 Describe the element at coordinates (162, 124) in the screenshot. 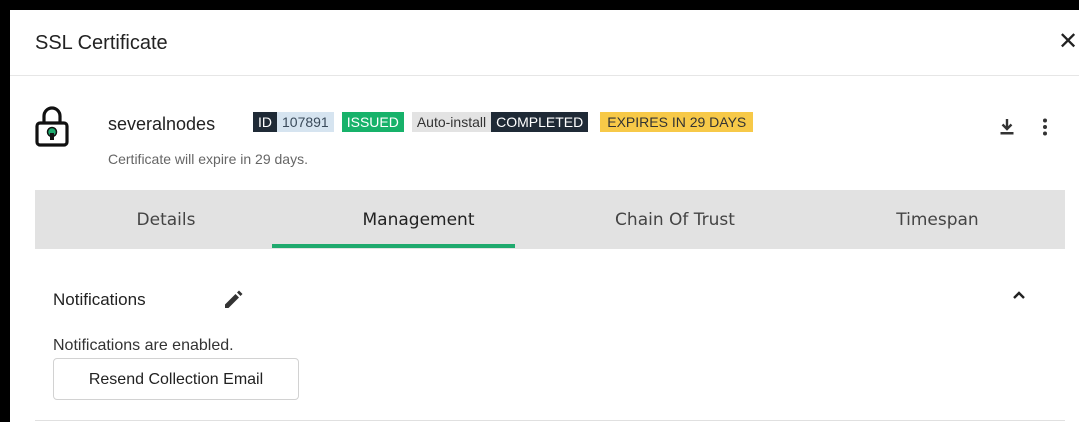

I see `certificate-name: severalnodes` at that location.